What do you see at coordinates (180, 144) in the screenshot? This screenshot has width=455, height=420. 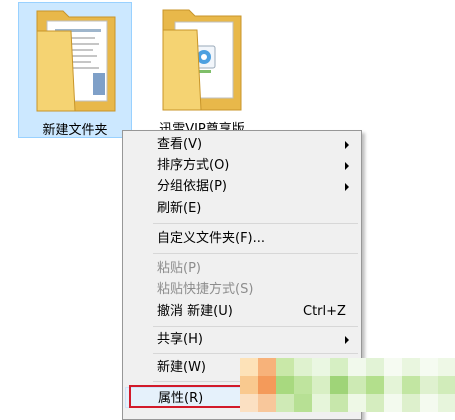 I see `menu-item-label: 查看(V)` at bounding box center [180, 144].